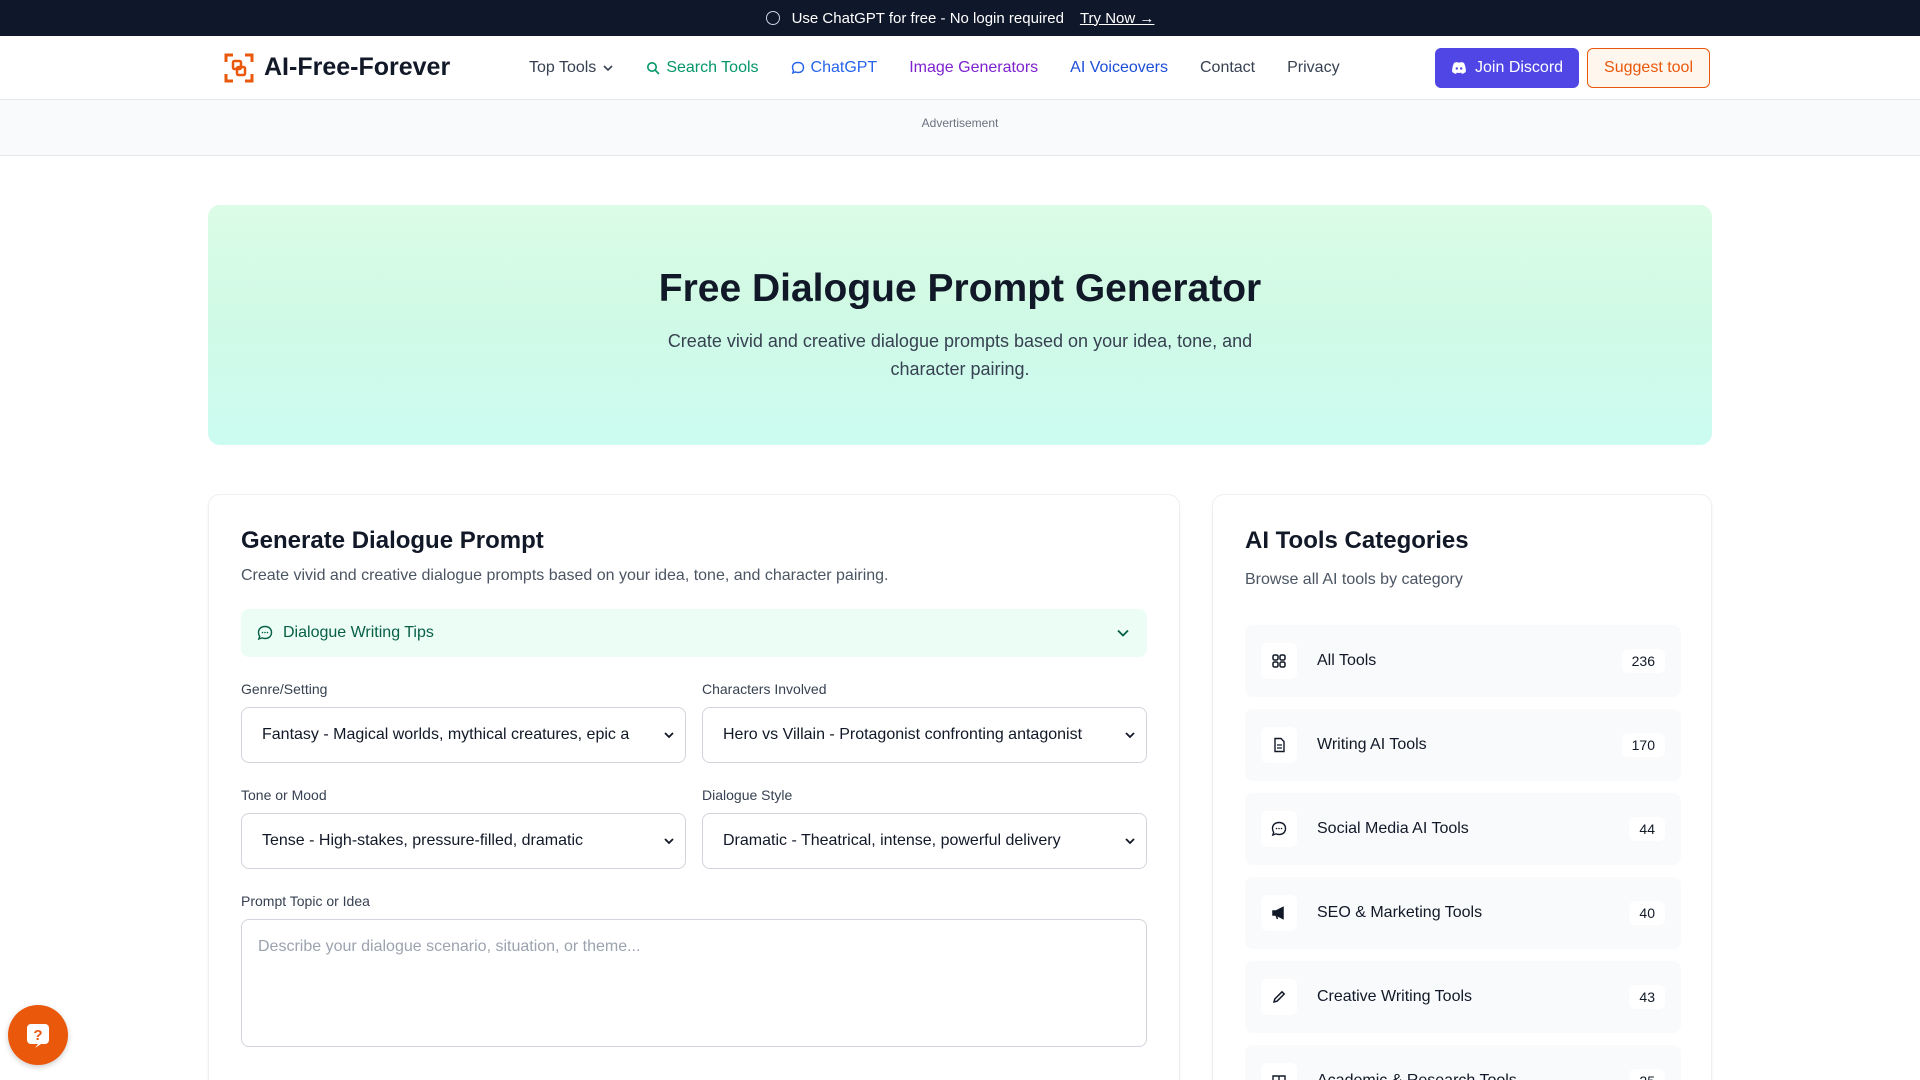 The width and height of the screenshot is (1920, 1080). I want to click on join-discord-button: Join Discord, so click(1507, 67).